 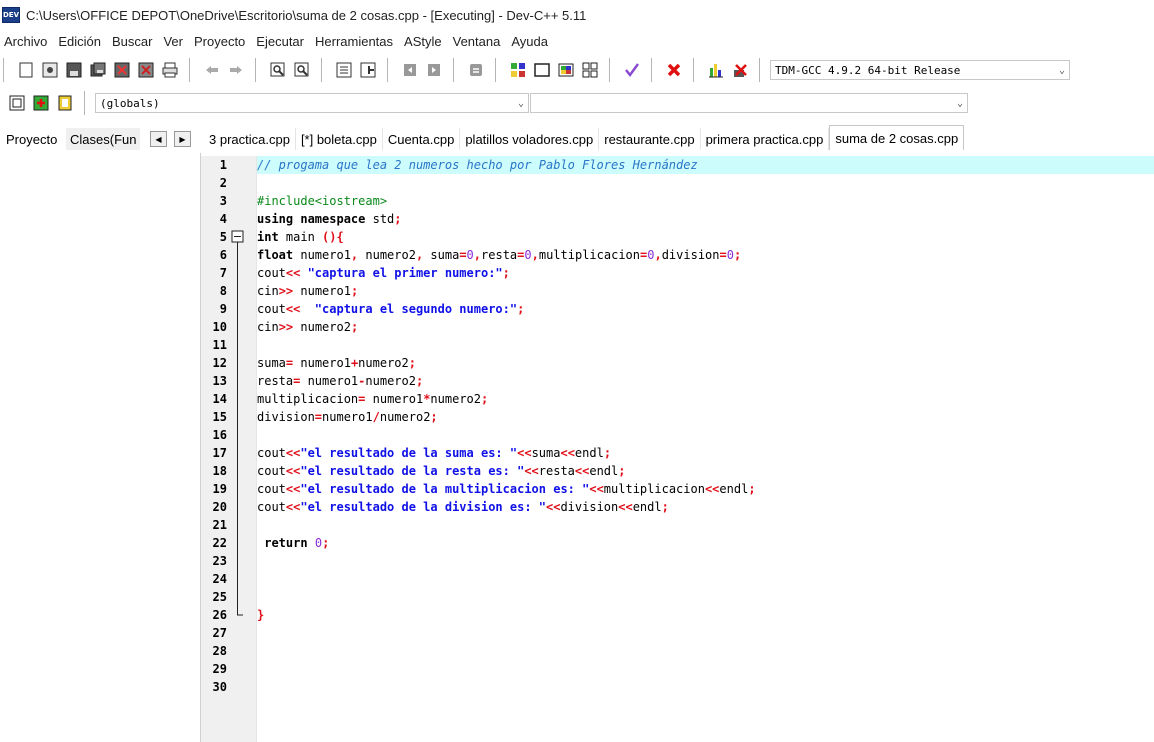 I want to click on code-line: cin>> numero1;, so click(x=705, y=291).